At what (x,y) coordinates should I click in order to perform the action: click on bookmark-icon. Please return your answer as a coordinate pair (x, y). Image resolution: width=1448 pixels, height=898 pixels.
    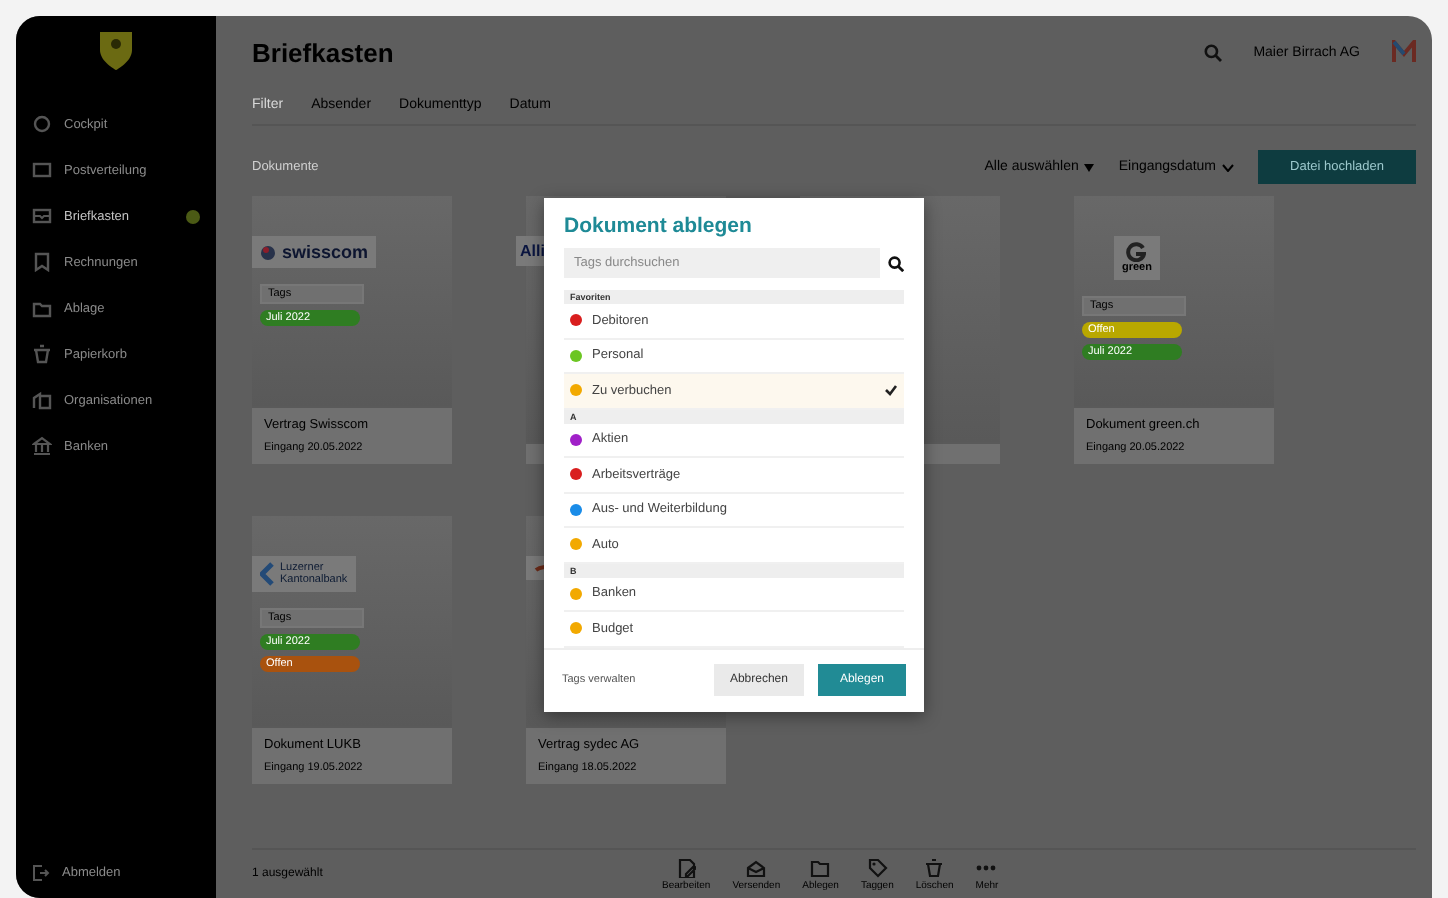
    Looking at the image, I should click on (42, 262).